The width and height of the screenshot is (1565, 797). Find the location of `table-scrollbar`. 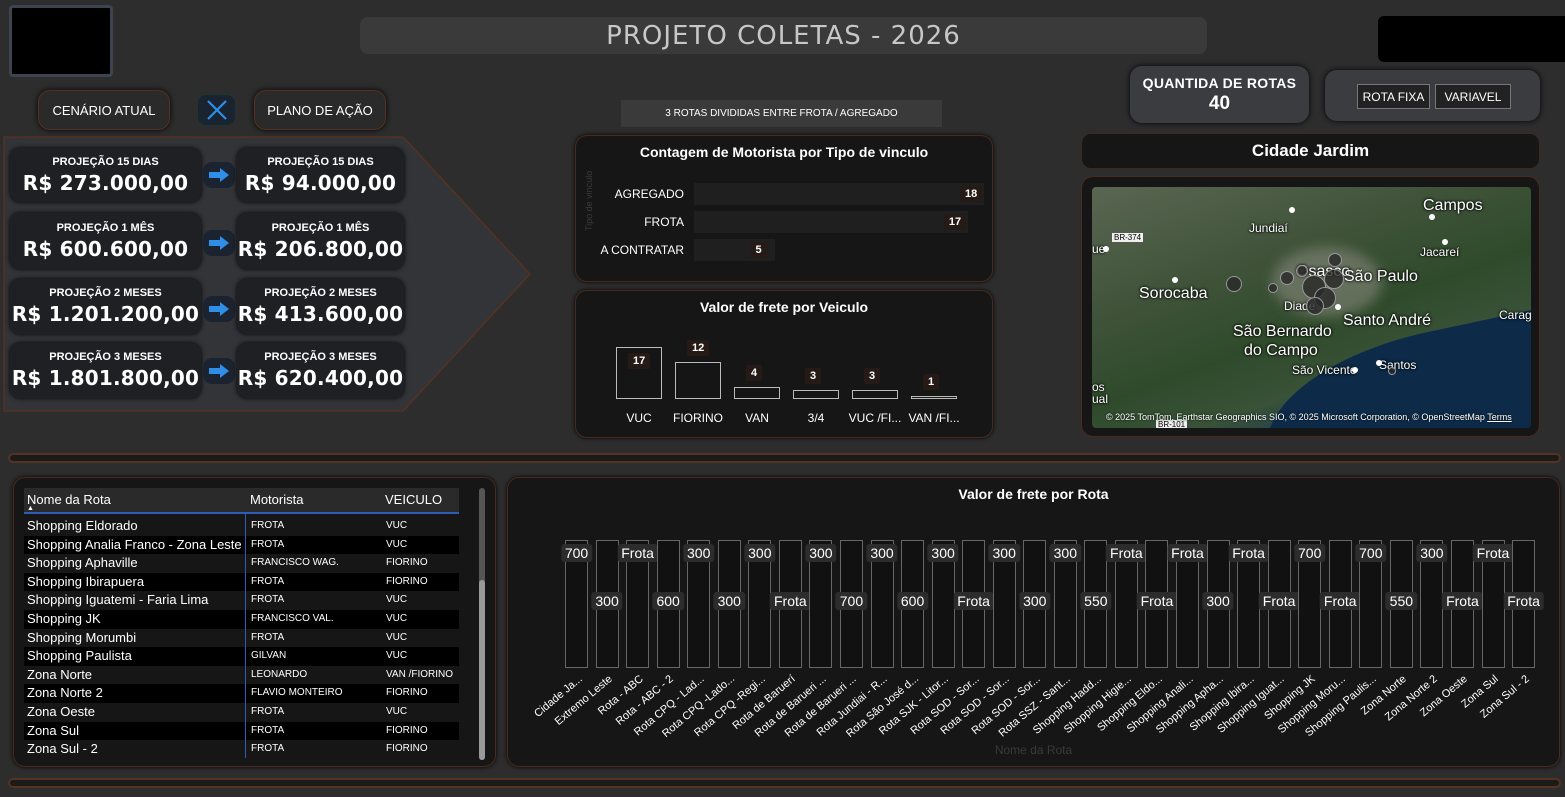

table-scrollbar is located at coordinates (482, 624).